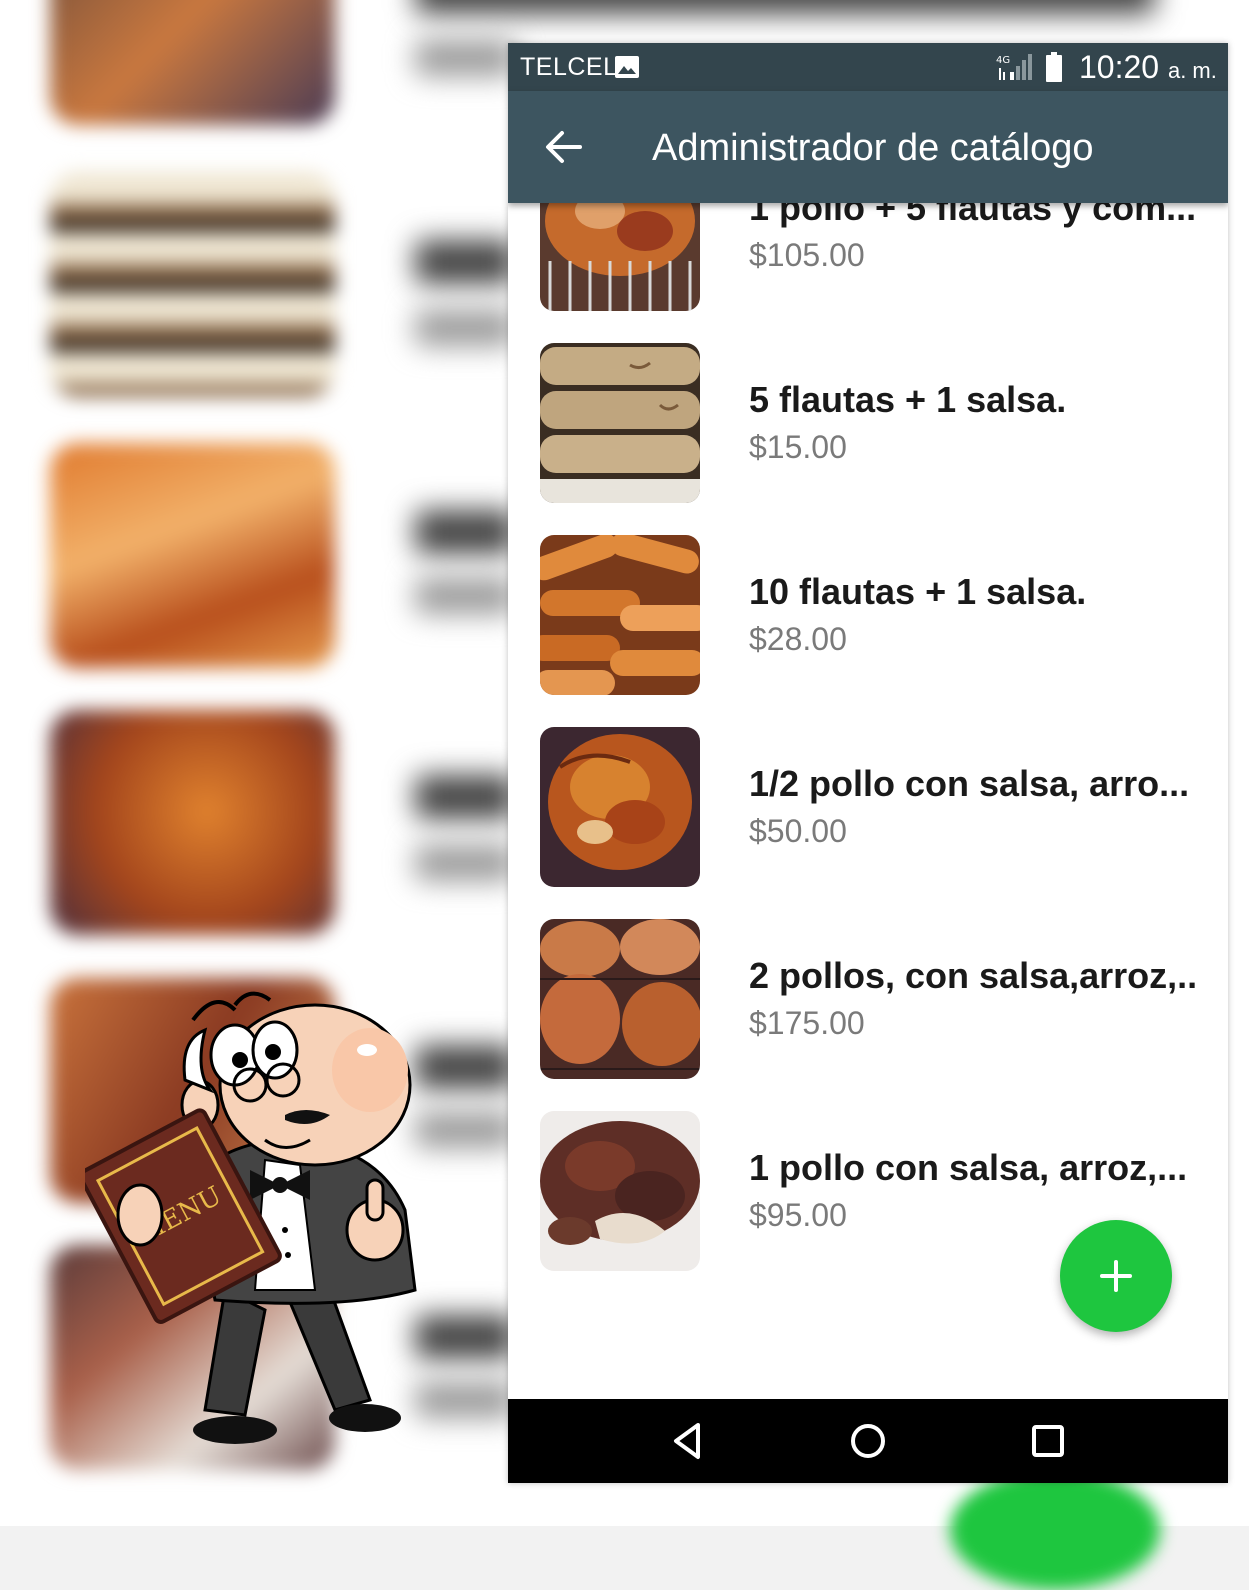  I want to click on signal-4g-icon: 4G, so click(1014, 67).